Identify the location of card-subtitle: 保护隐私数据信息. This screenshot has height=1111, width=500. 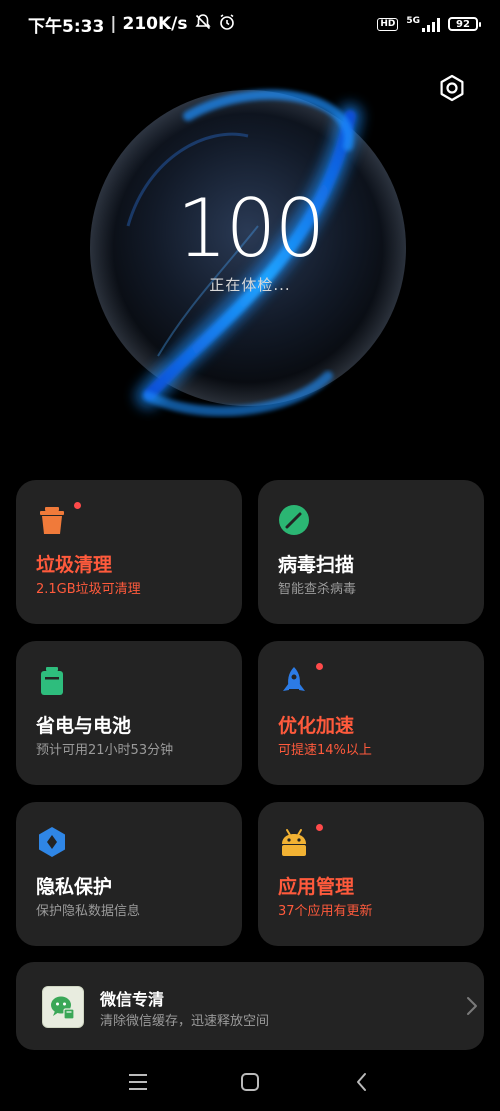
(88, 911).